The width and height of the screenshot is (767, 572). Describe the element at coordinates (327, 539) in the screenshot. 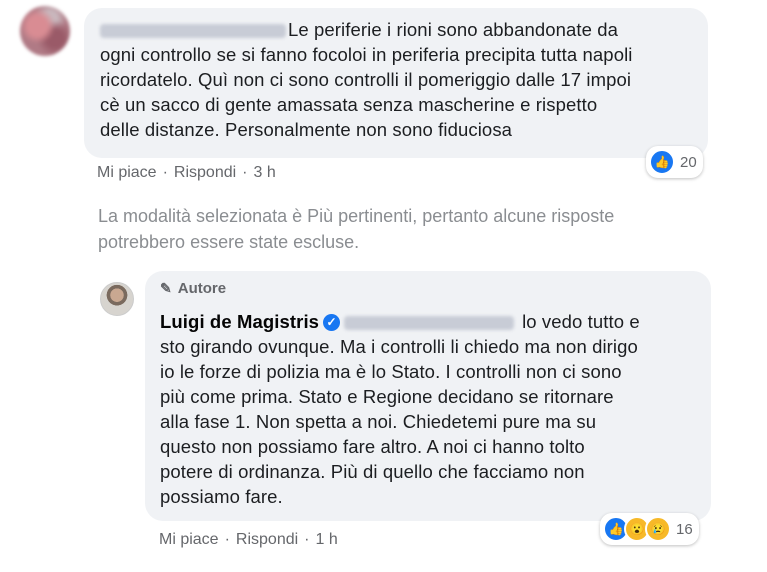

I see `timestamp-link: 1 h` at that location.